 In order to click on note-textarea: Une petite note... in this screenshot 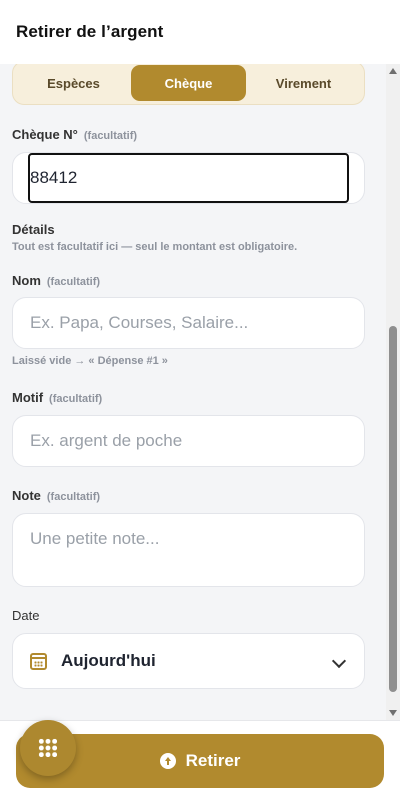, I will do `click(188, 550)`.